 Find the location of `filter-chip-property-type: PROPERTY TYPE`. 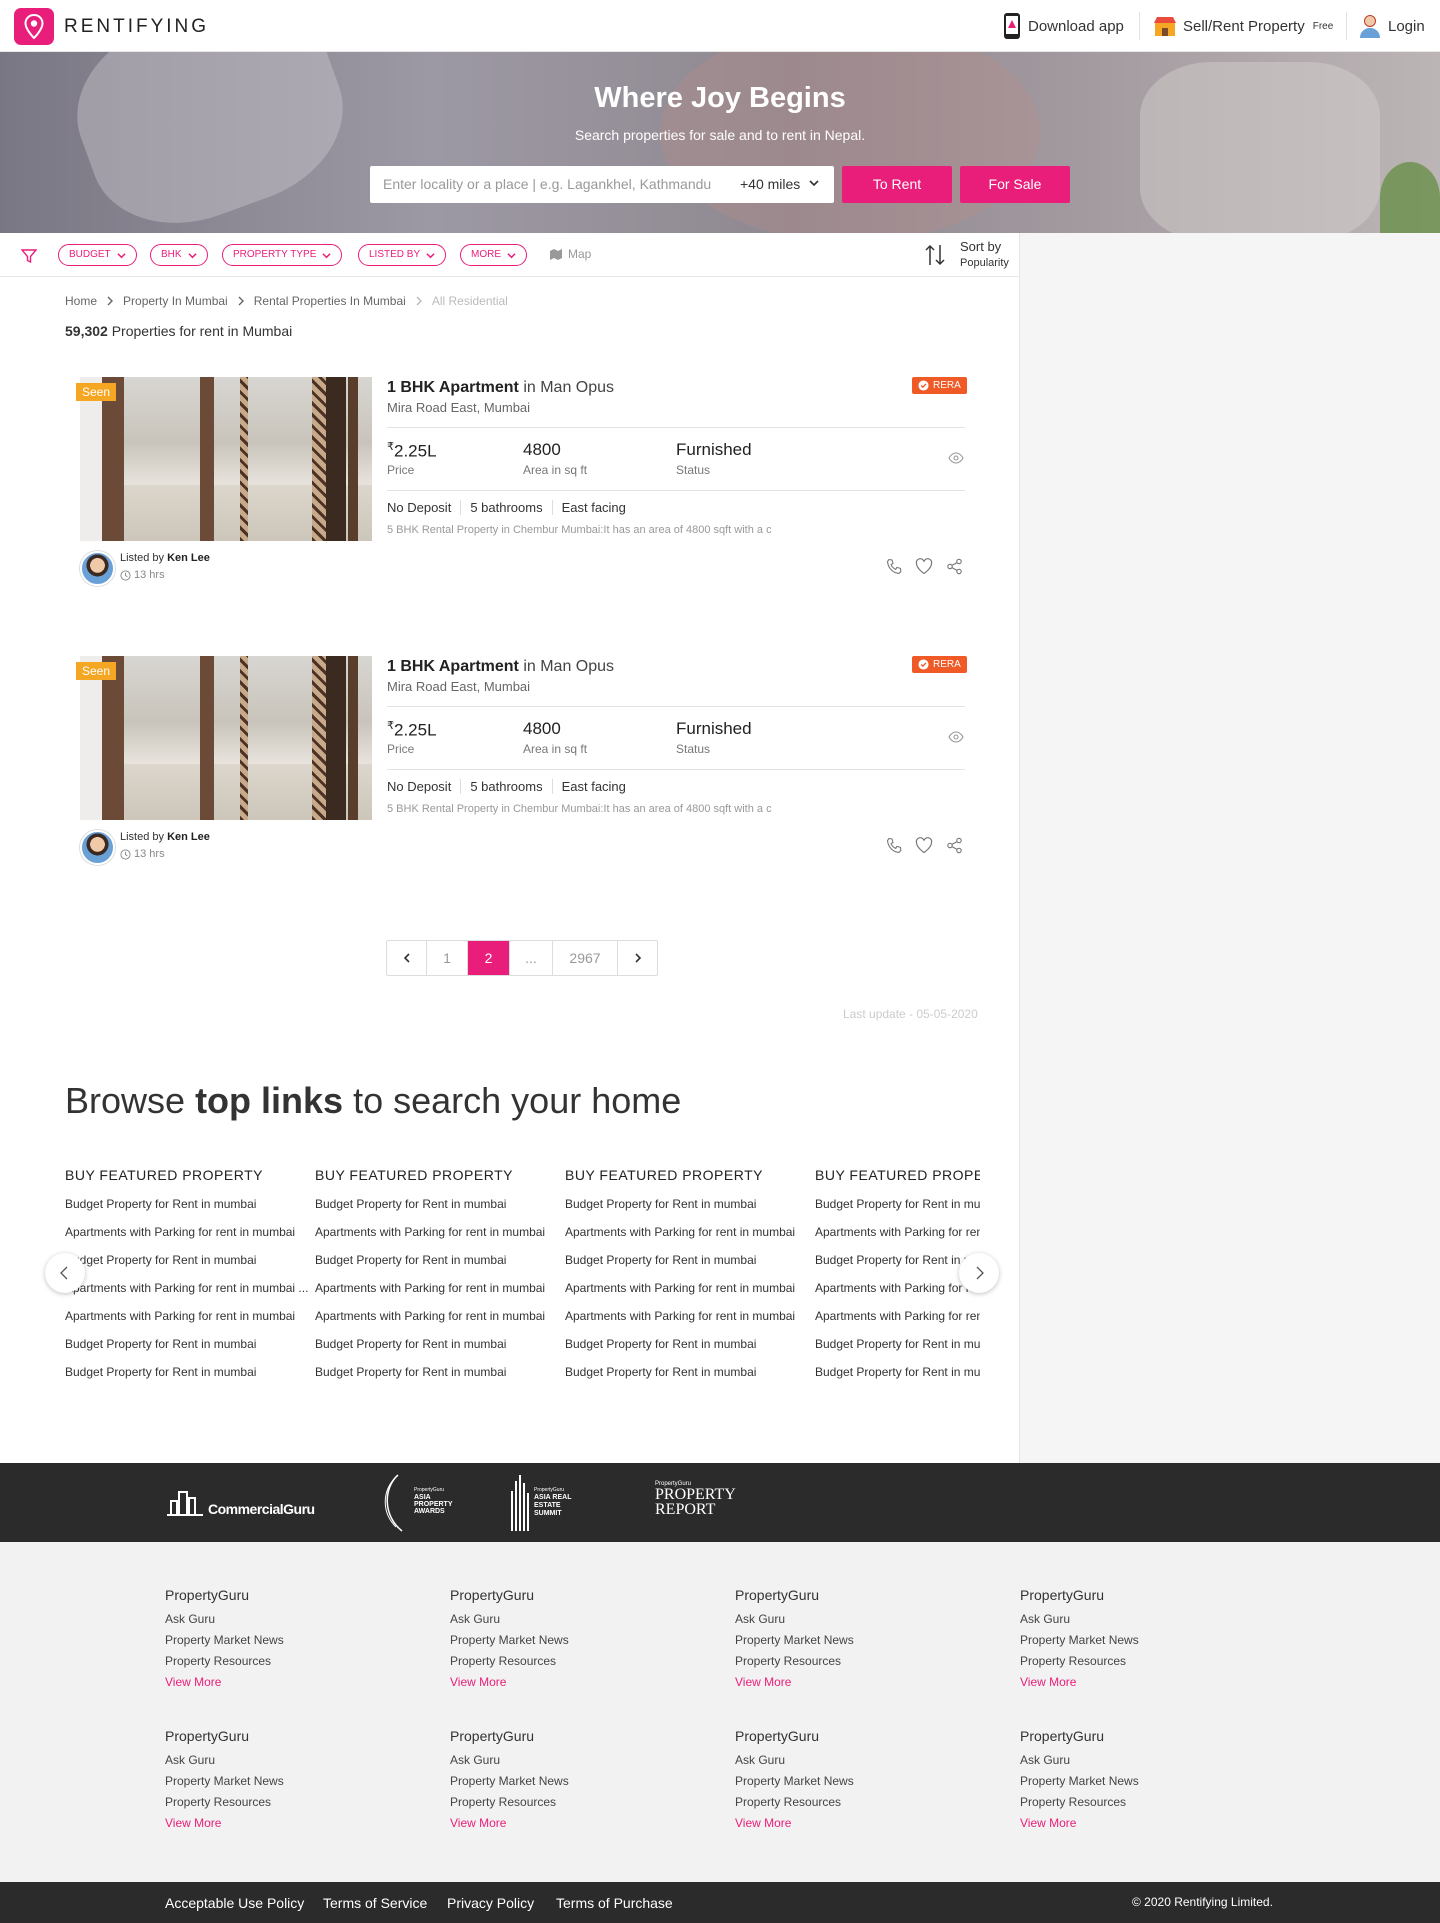

filter-chip-property-type: PROPERTY TYPE is located at coordinates (282, 255).